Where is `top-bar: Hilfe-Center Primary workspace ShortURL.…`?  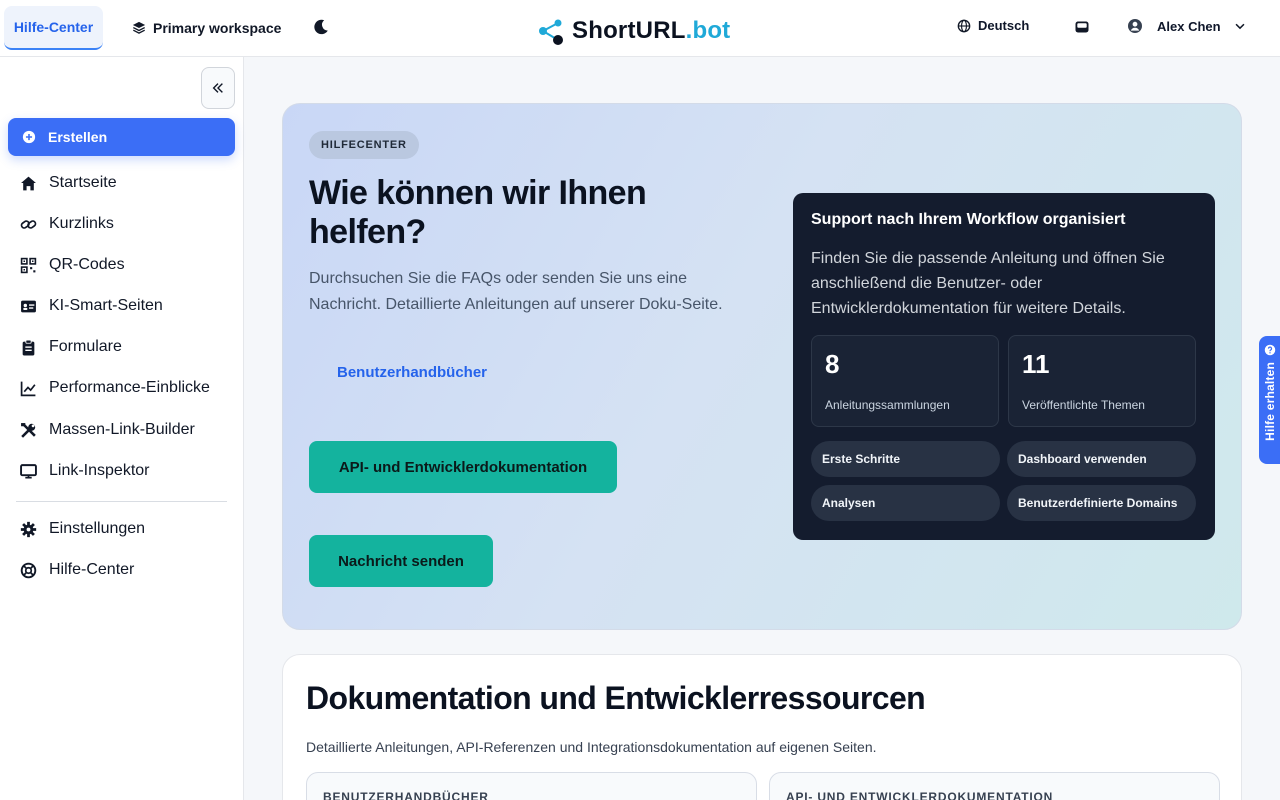
top-bar: Hilfe-Center Primary workspace ShortURL.… is located at coordinates (640, 28).